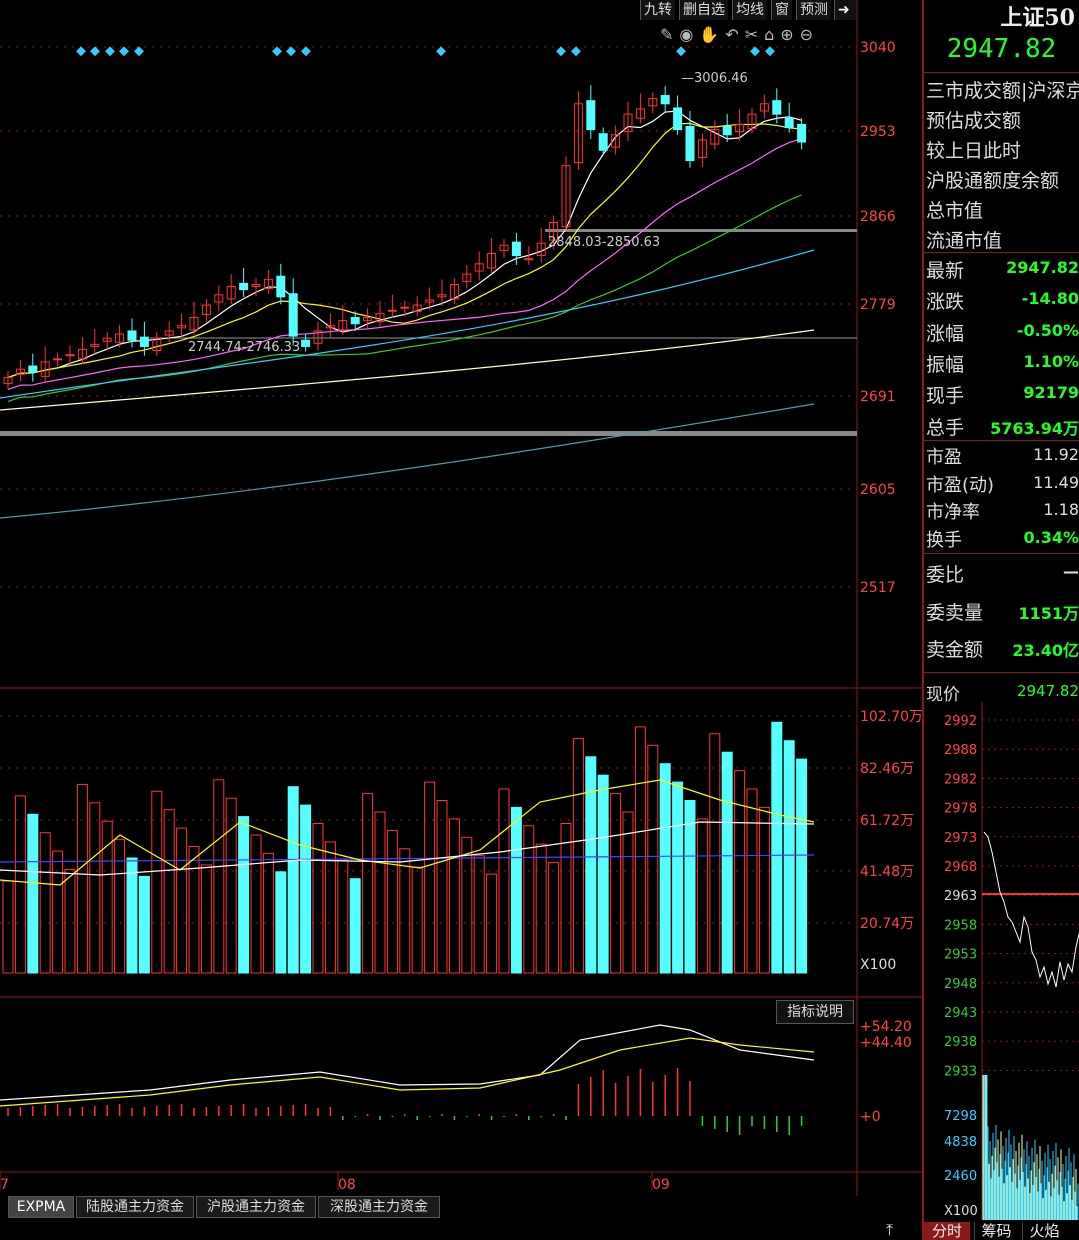 The width and height of the screenshot is (1079, 1240). What do you see at coordinates (974, 151) in the screenshot?
I see `info-row: 较上日此时` at bounding box center [974, 151].